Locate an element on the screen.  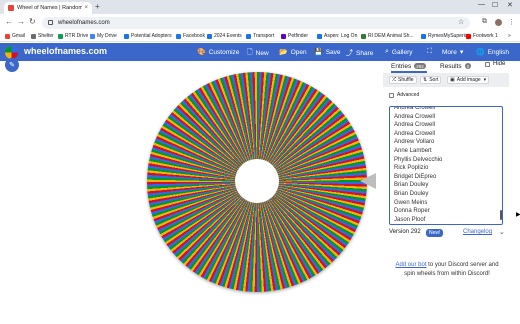
new-tab-button: + is located at coordinates (97, 6).